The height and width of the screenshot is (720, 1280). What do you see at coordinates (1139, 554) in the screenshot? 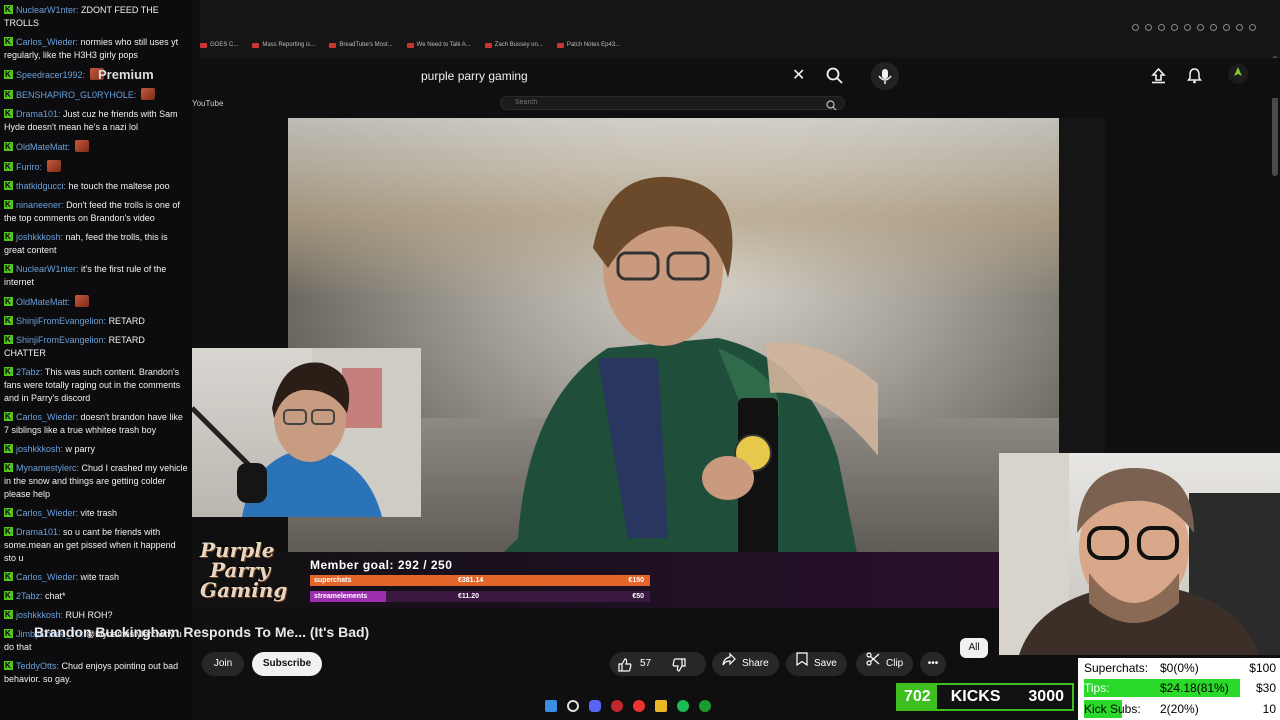
I see `streamer-webcam` at bounding box center [1139, 554].